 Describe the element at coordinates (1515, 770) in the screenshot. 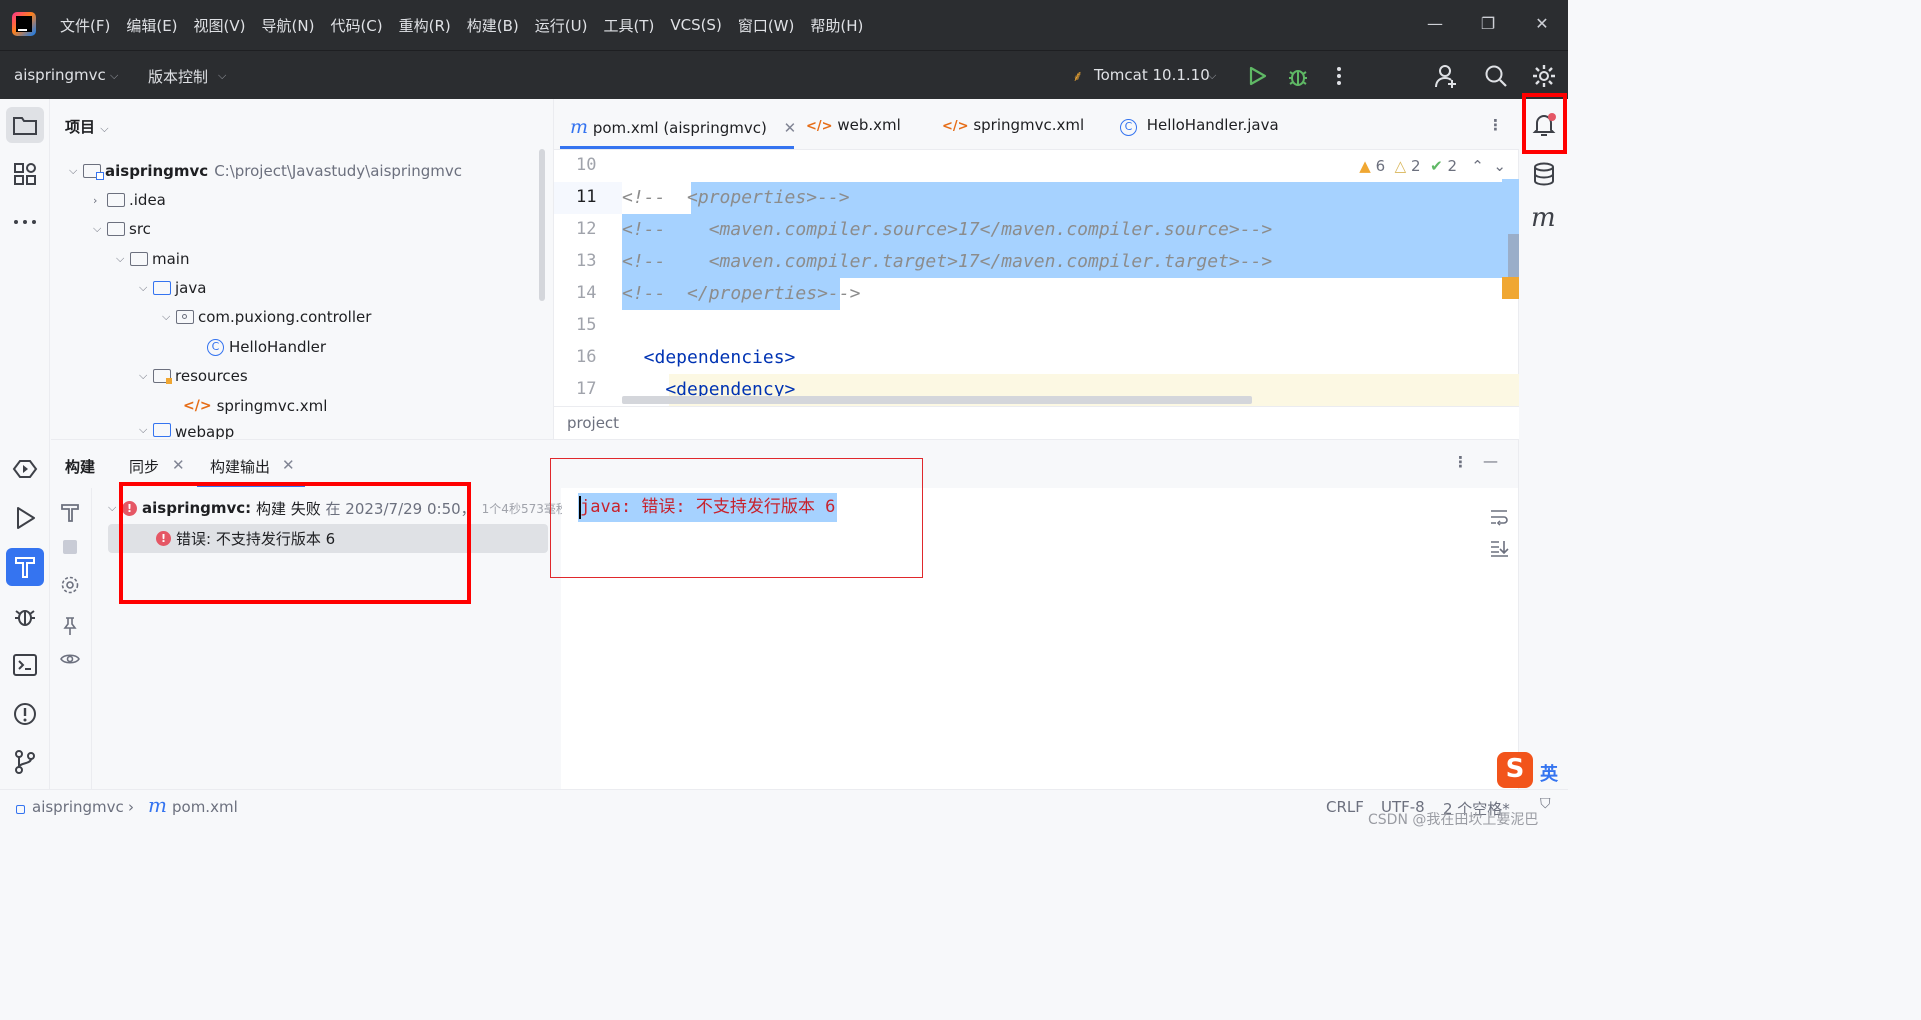

I see `sogou-ime-icon: S` at that location.